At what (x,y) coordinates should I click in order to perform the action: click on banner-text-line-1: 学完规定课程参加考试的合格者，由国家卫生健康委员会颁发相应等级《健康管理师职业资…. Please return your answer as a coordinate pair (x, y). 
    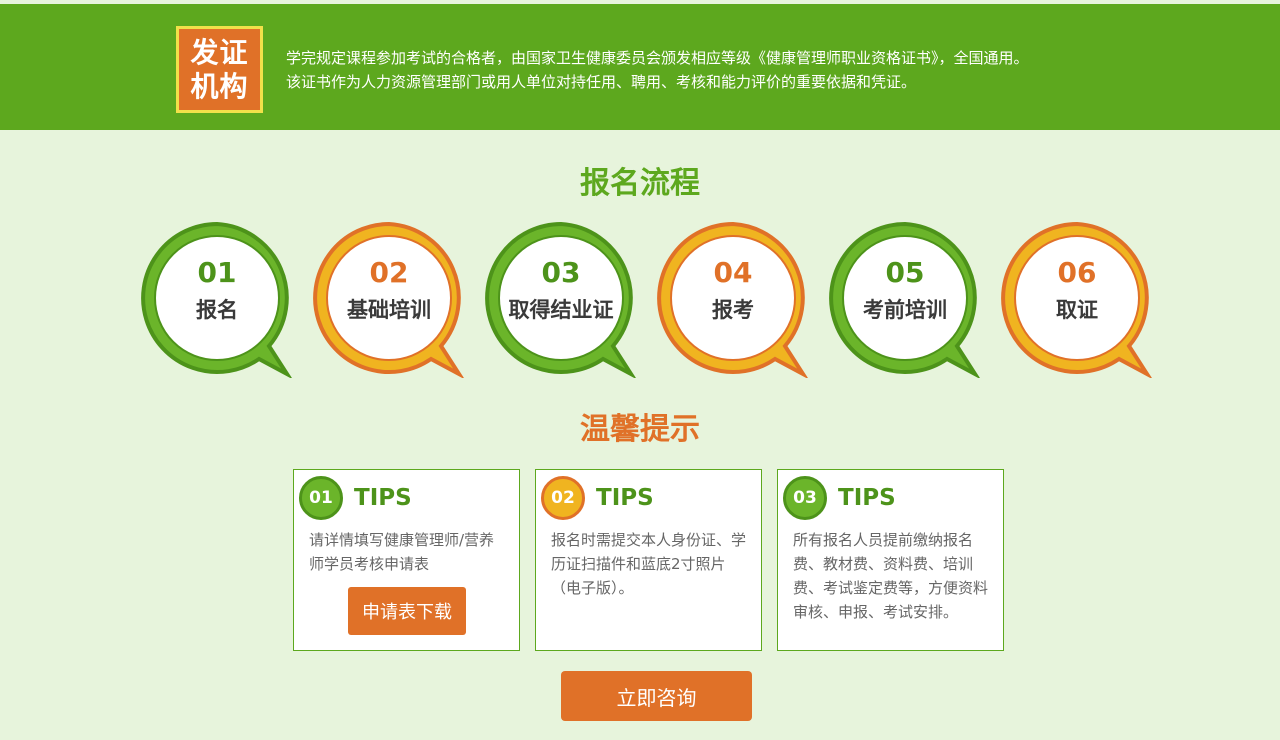
    Looking at the image, I should click on (657, 58).